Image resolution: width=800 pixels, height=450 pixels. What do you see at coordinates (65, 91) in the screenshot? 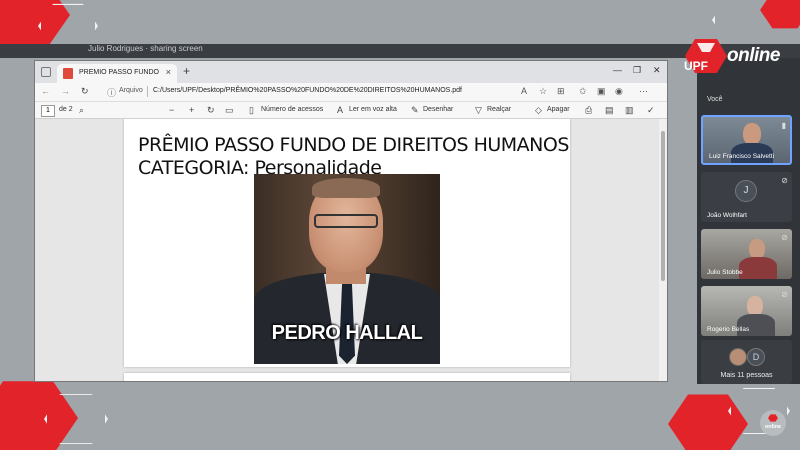
I see `forward-icon: →` at bounding box center [65, 91].